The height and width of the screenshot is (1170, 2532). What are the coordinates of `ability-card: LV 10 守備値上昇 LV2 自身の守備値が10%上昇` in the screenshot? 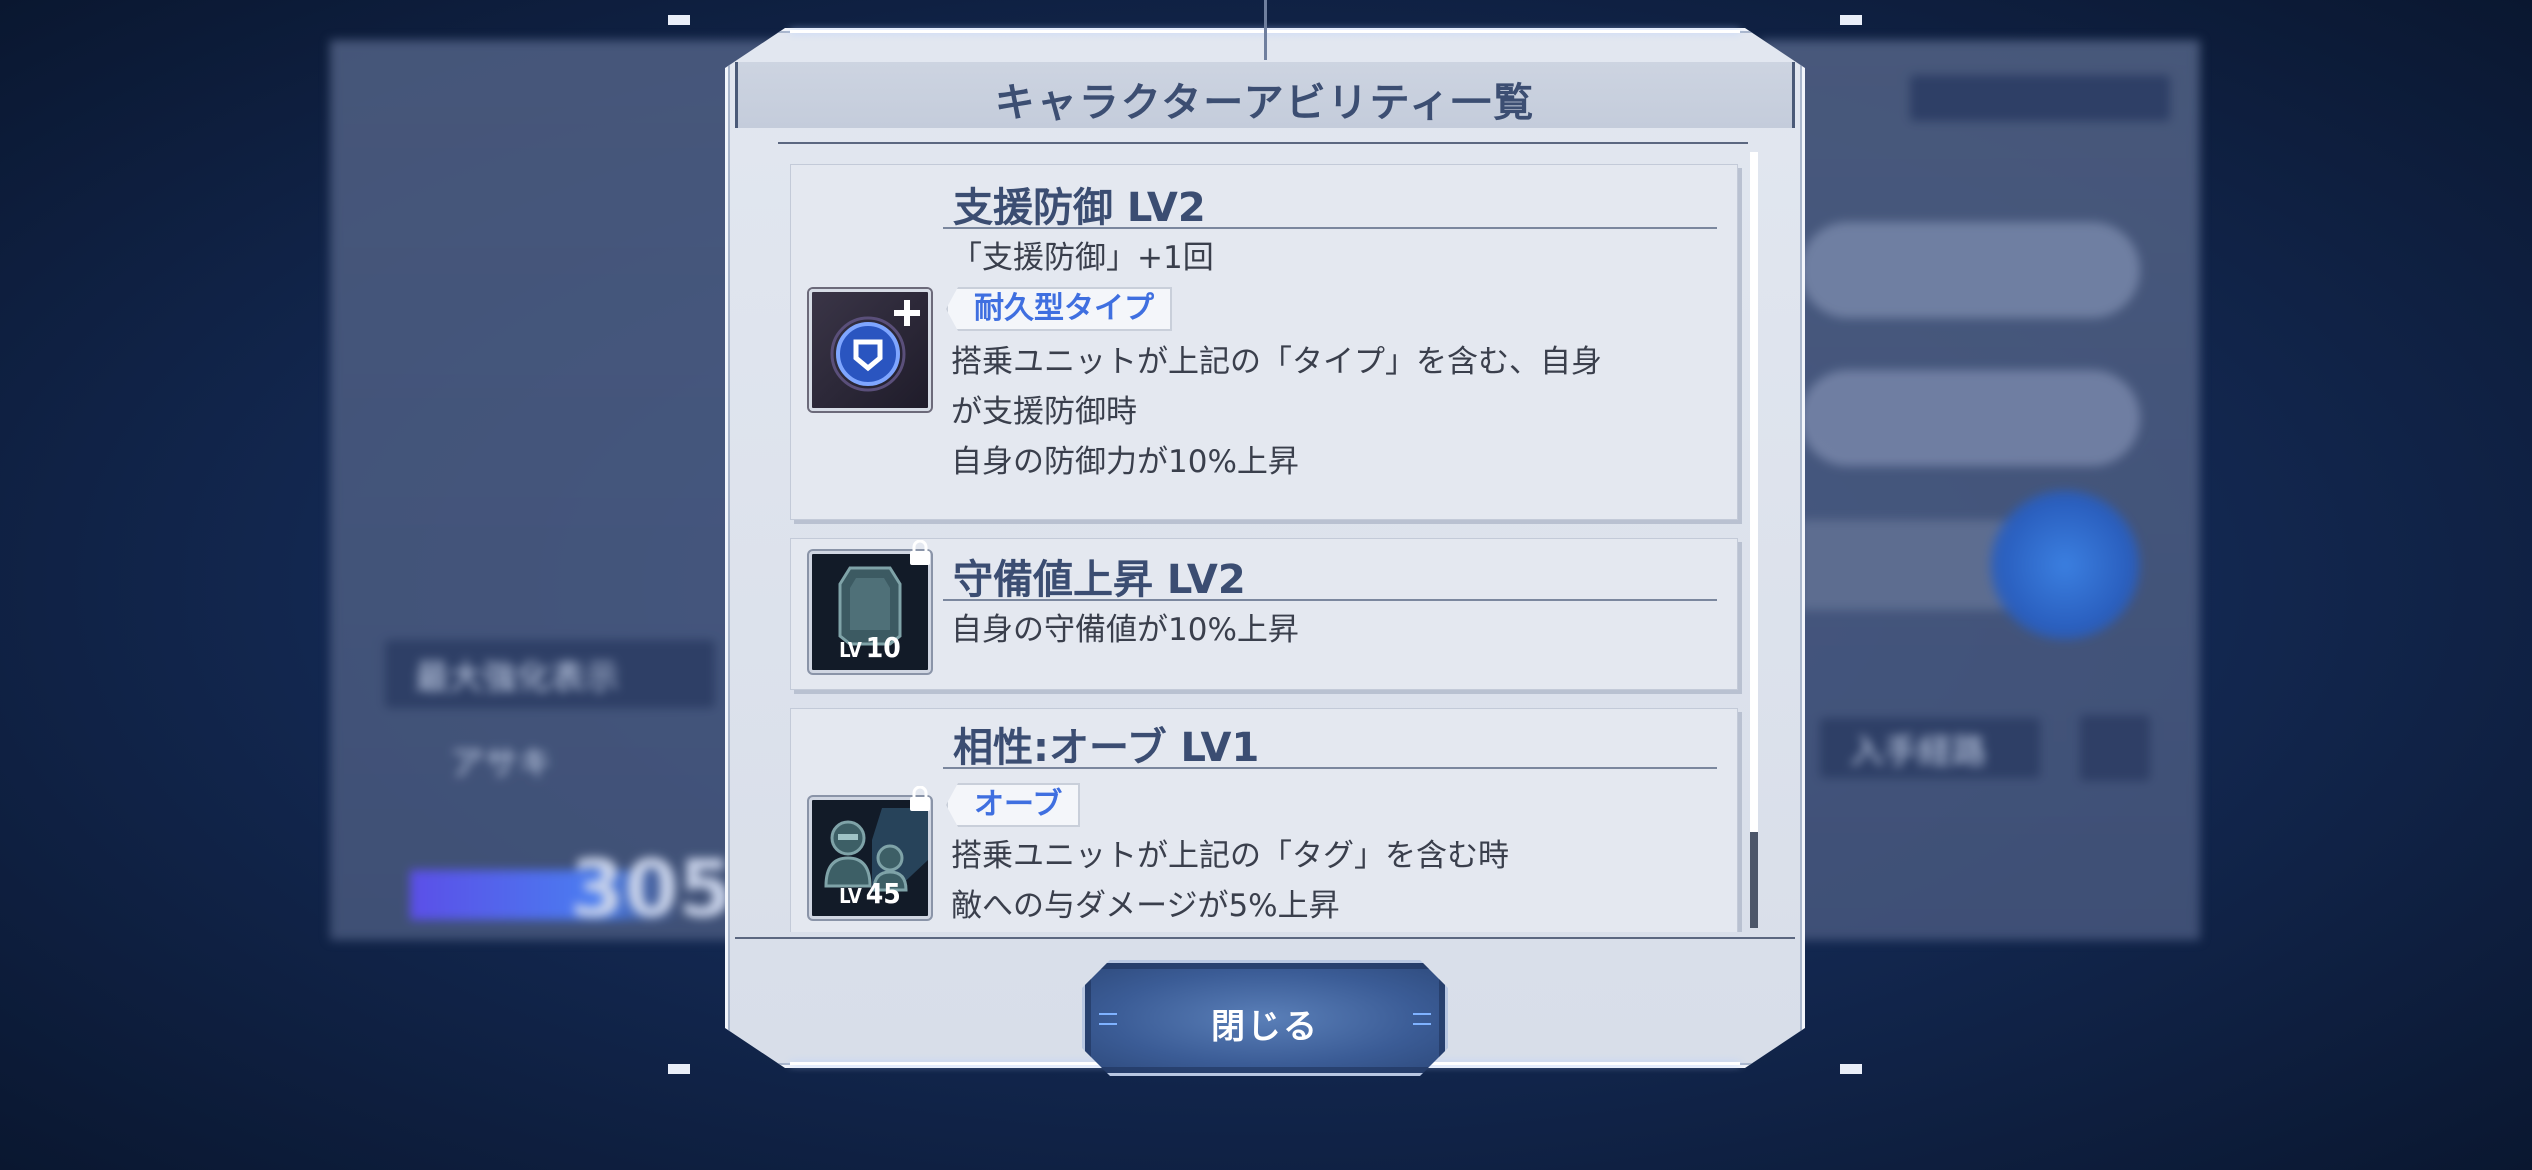 It's located at (1264, 614).